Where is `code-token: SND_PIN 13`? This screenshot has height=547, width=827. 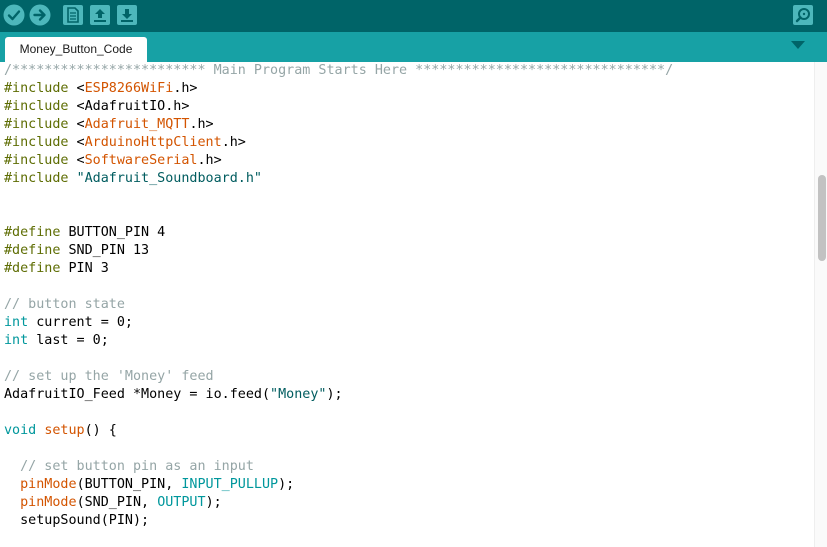 code-token: SND_PIN 13 is located at coordinates (105, 250).